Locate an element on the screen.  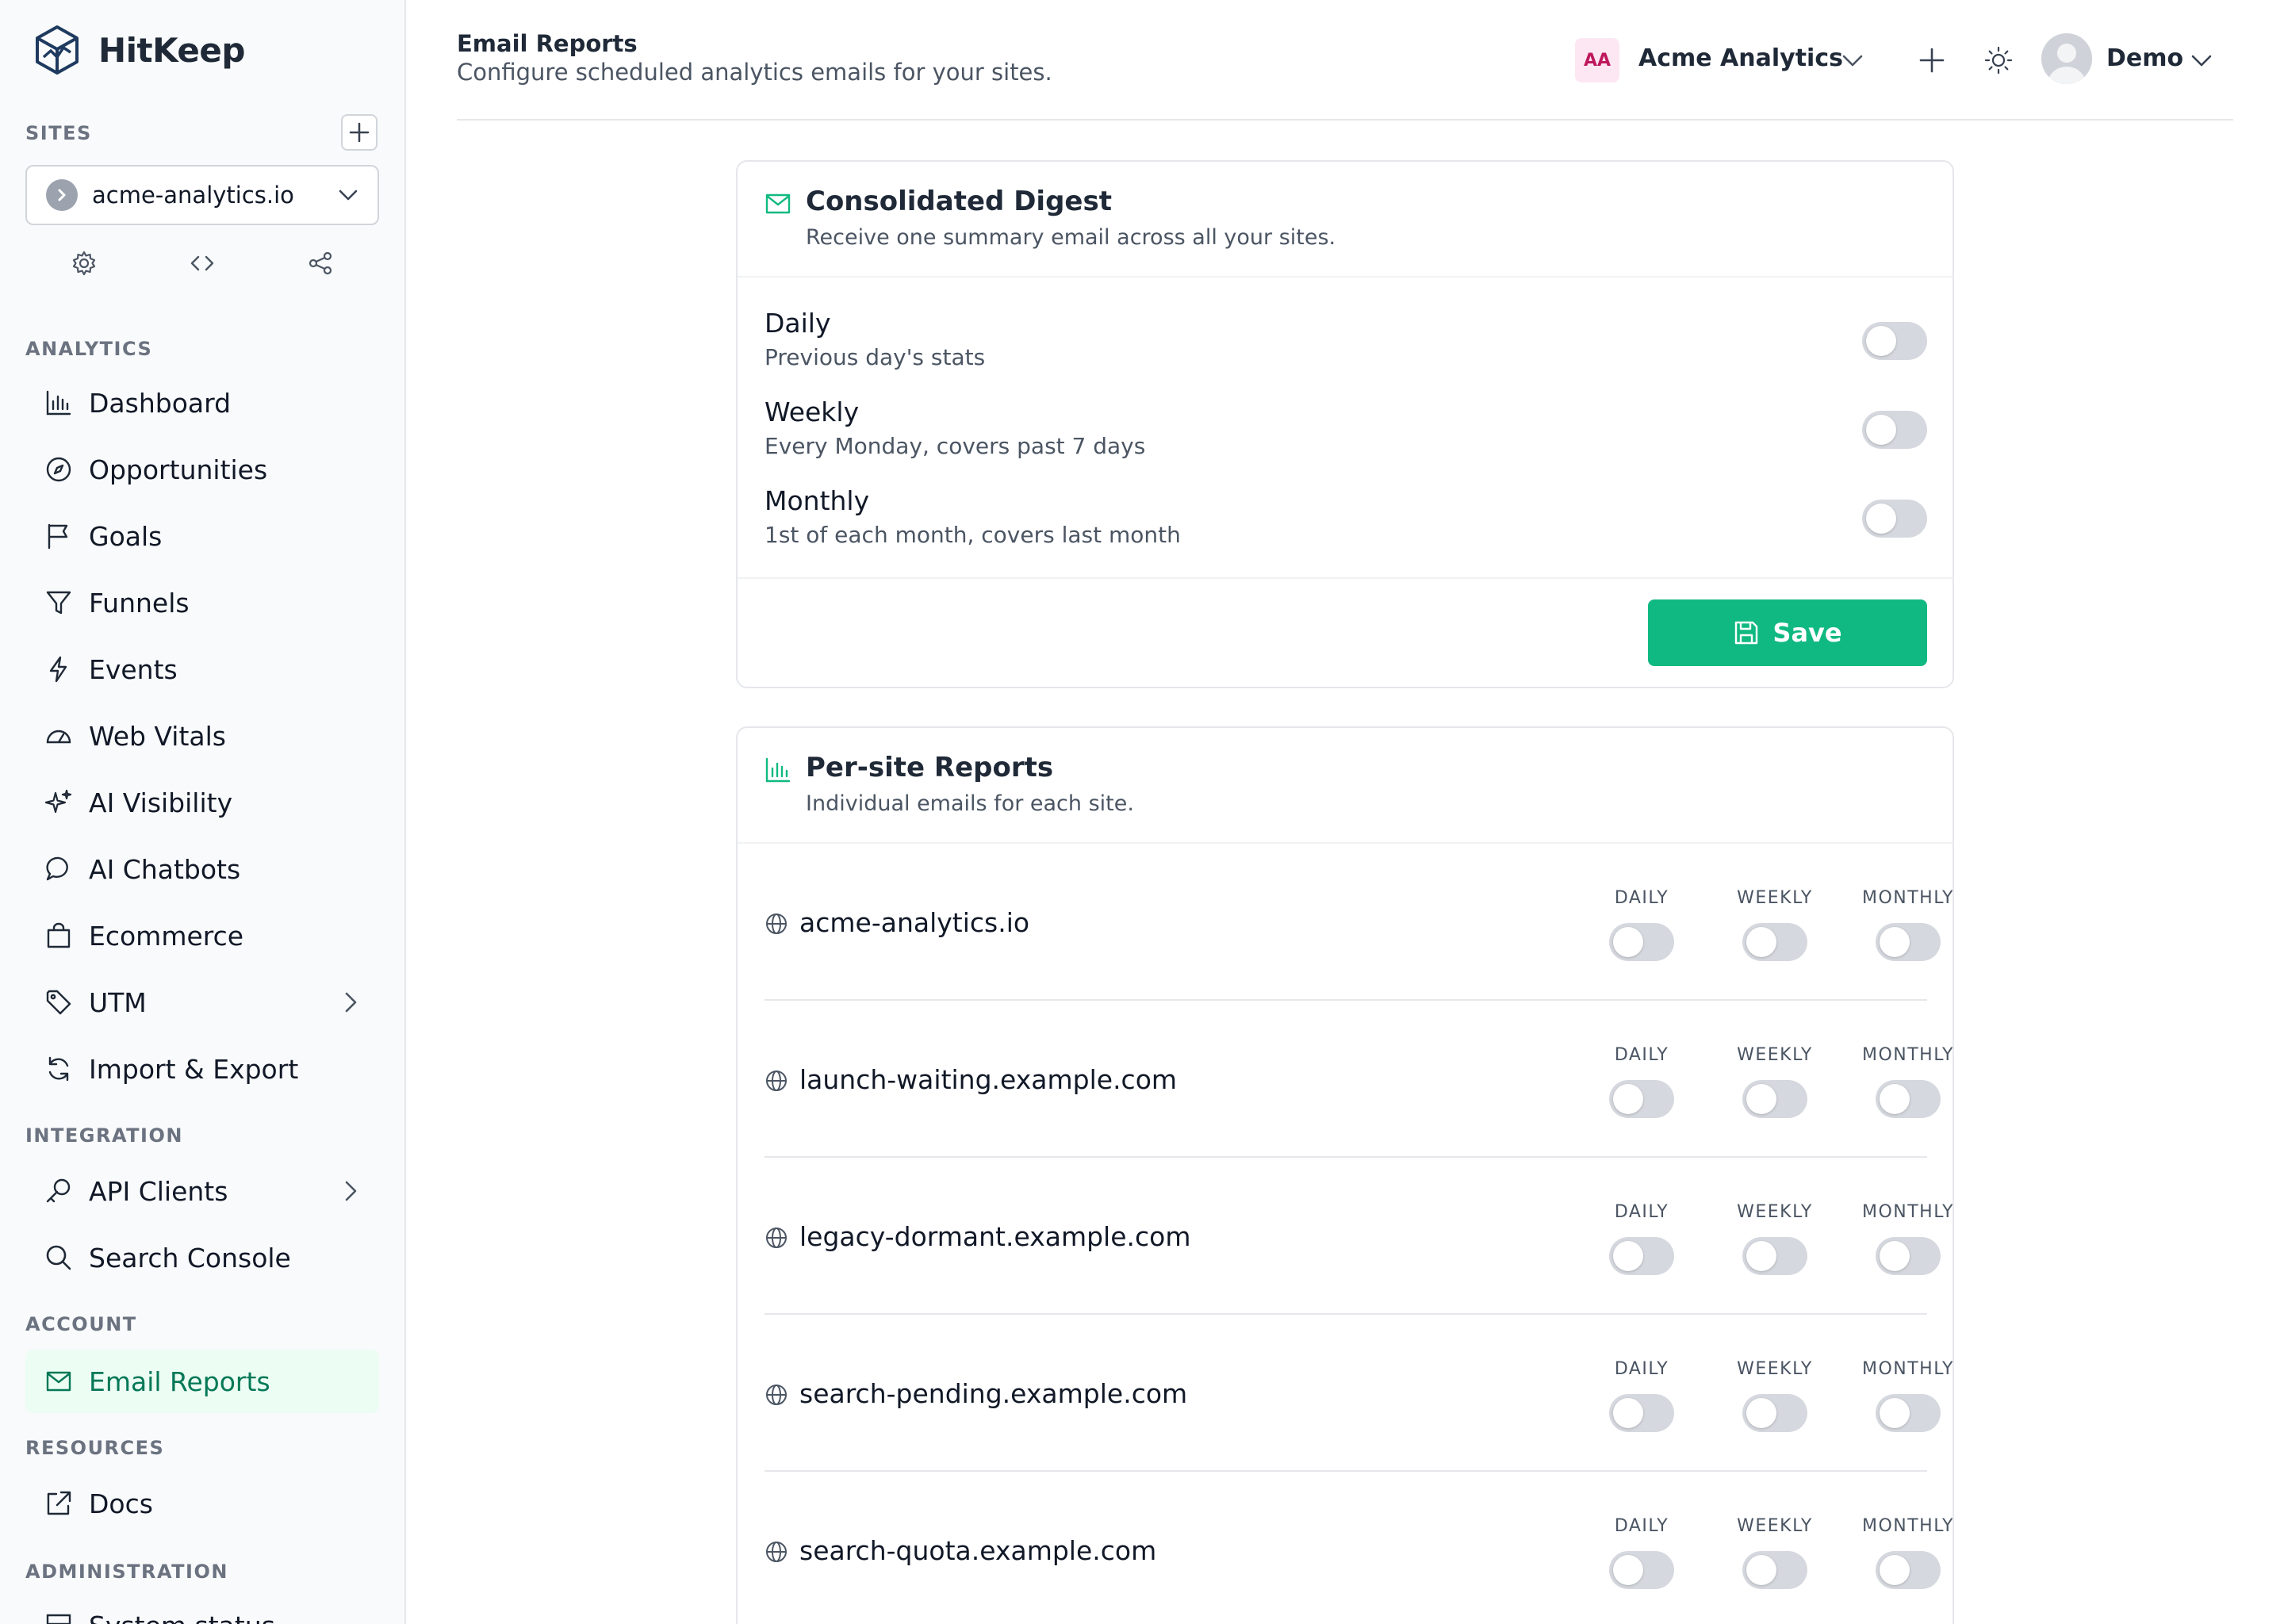
frequency-title: Weekly is located at coordinates (812, 411).